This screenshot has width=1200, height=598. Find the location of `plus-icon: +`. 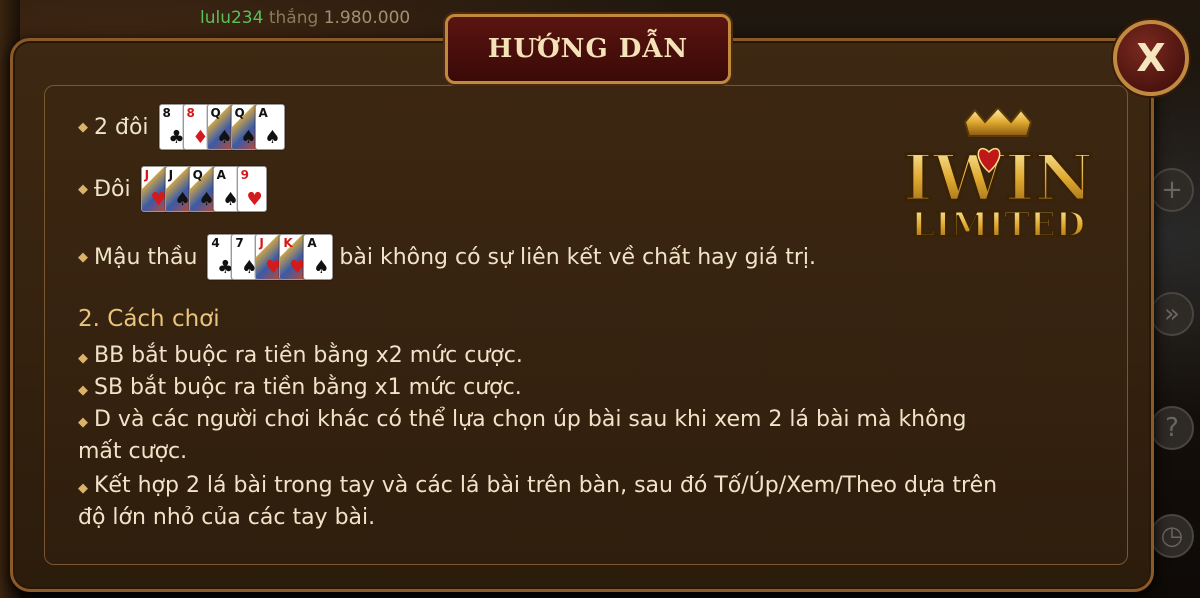

plus-icon: + is located at coordinates (1172, 190).